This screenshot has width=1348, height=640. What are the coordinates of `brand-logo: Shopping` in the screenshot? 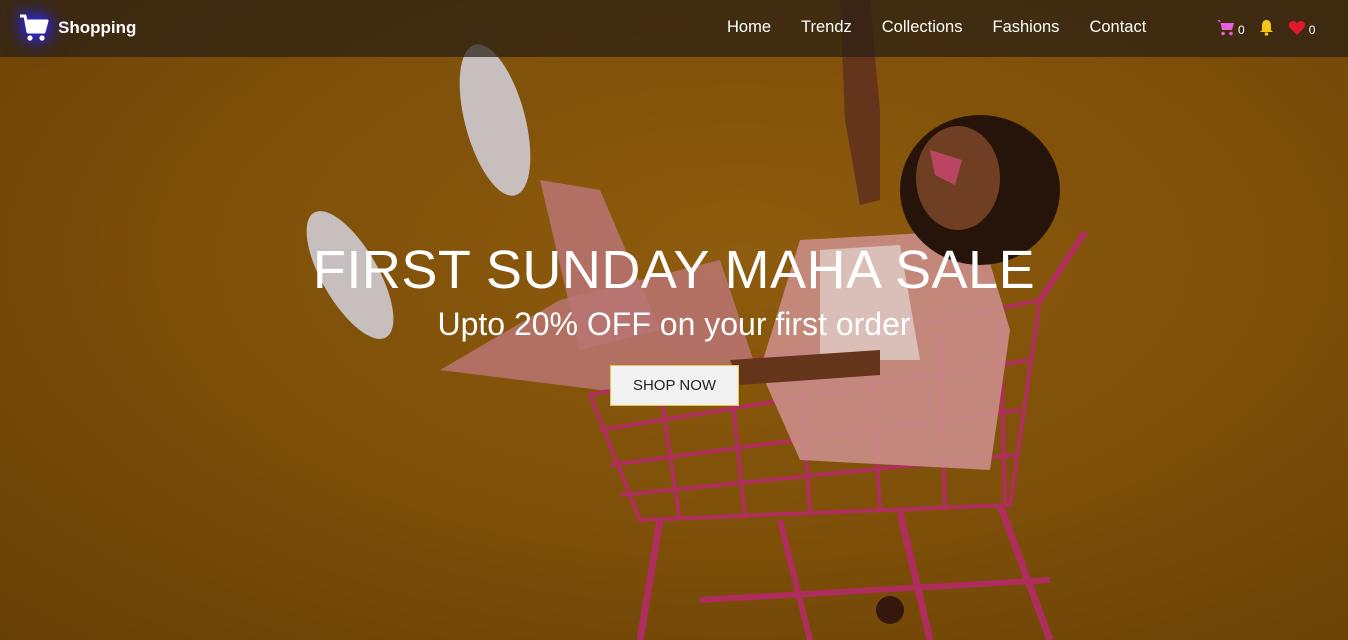 It's located at (77, 28).